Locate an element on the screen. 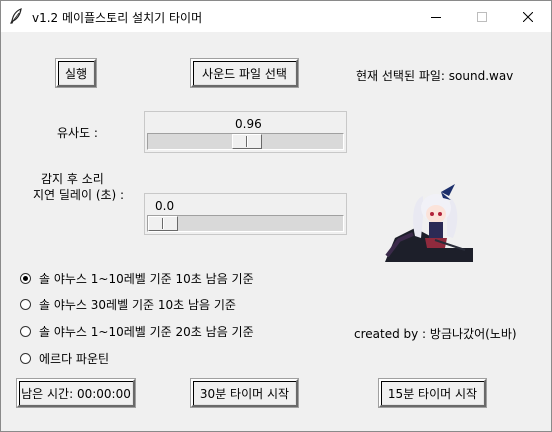 Image resolution: width=552 pixels, height=432 pixels. delay-trough is located at coordinates (245, 223).